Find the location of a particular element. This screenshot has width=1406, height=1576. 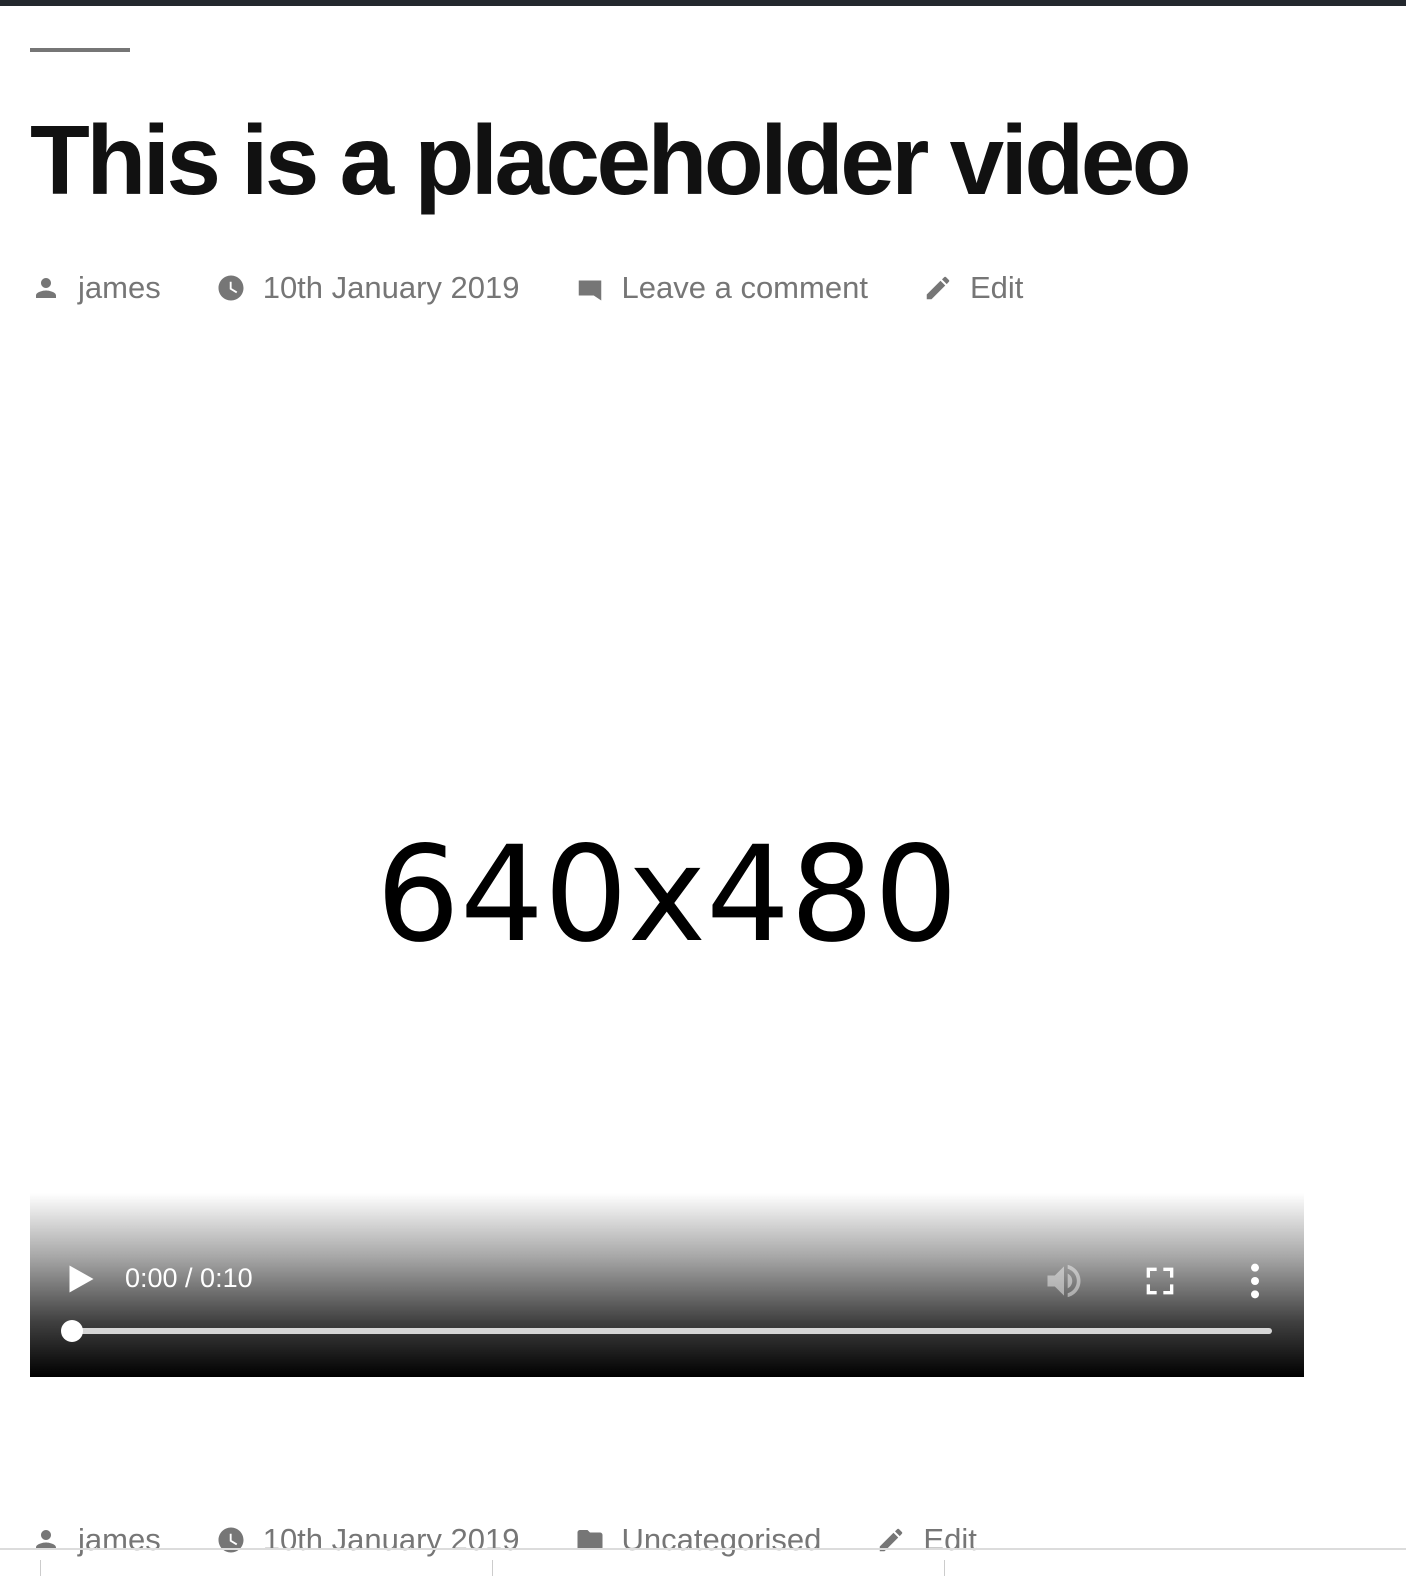

category-link: Uncategorised is located at coordinates (698, 1540).